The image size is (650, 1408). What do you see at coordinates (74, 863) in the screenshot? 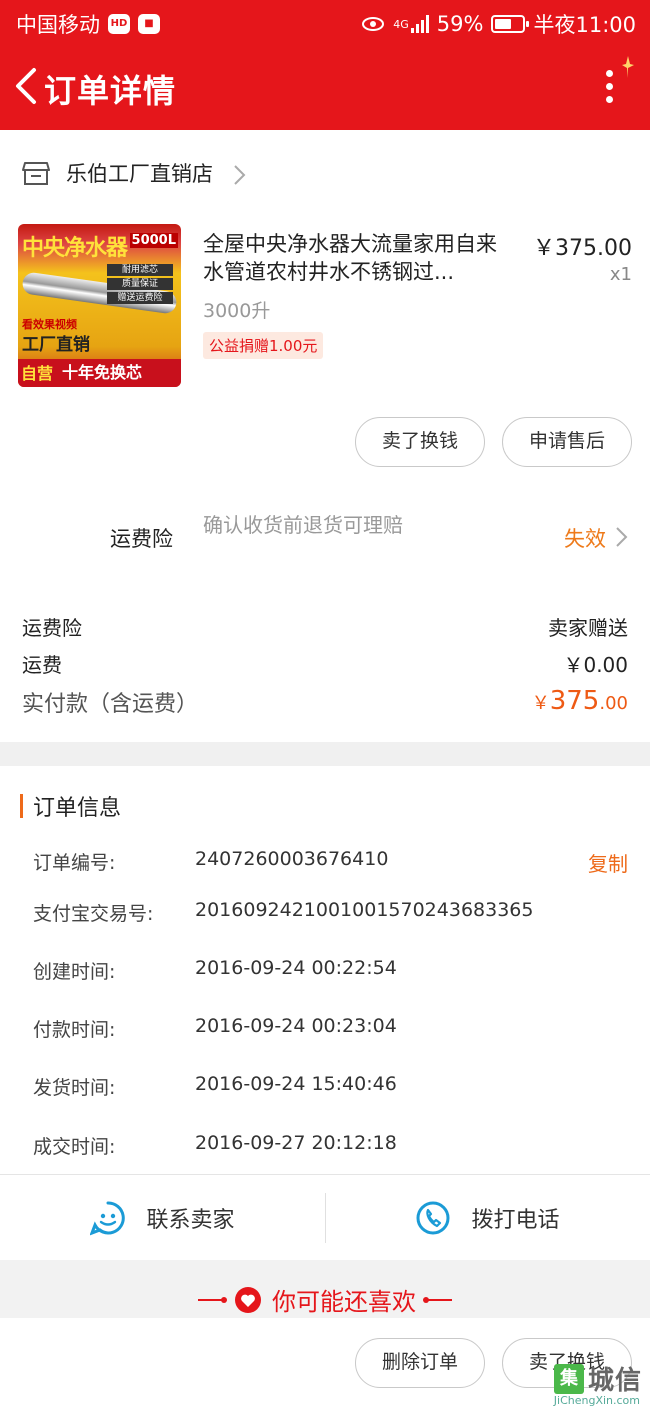
I see `info-label: 订单编号:` at bounding box center [74, 863].